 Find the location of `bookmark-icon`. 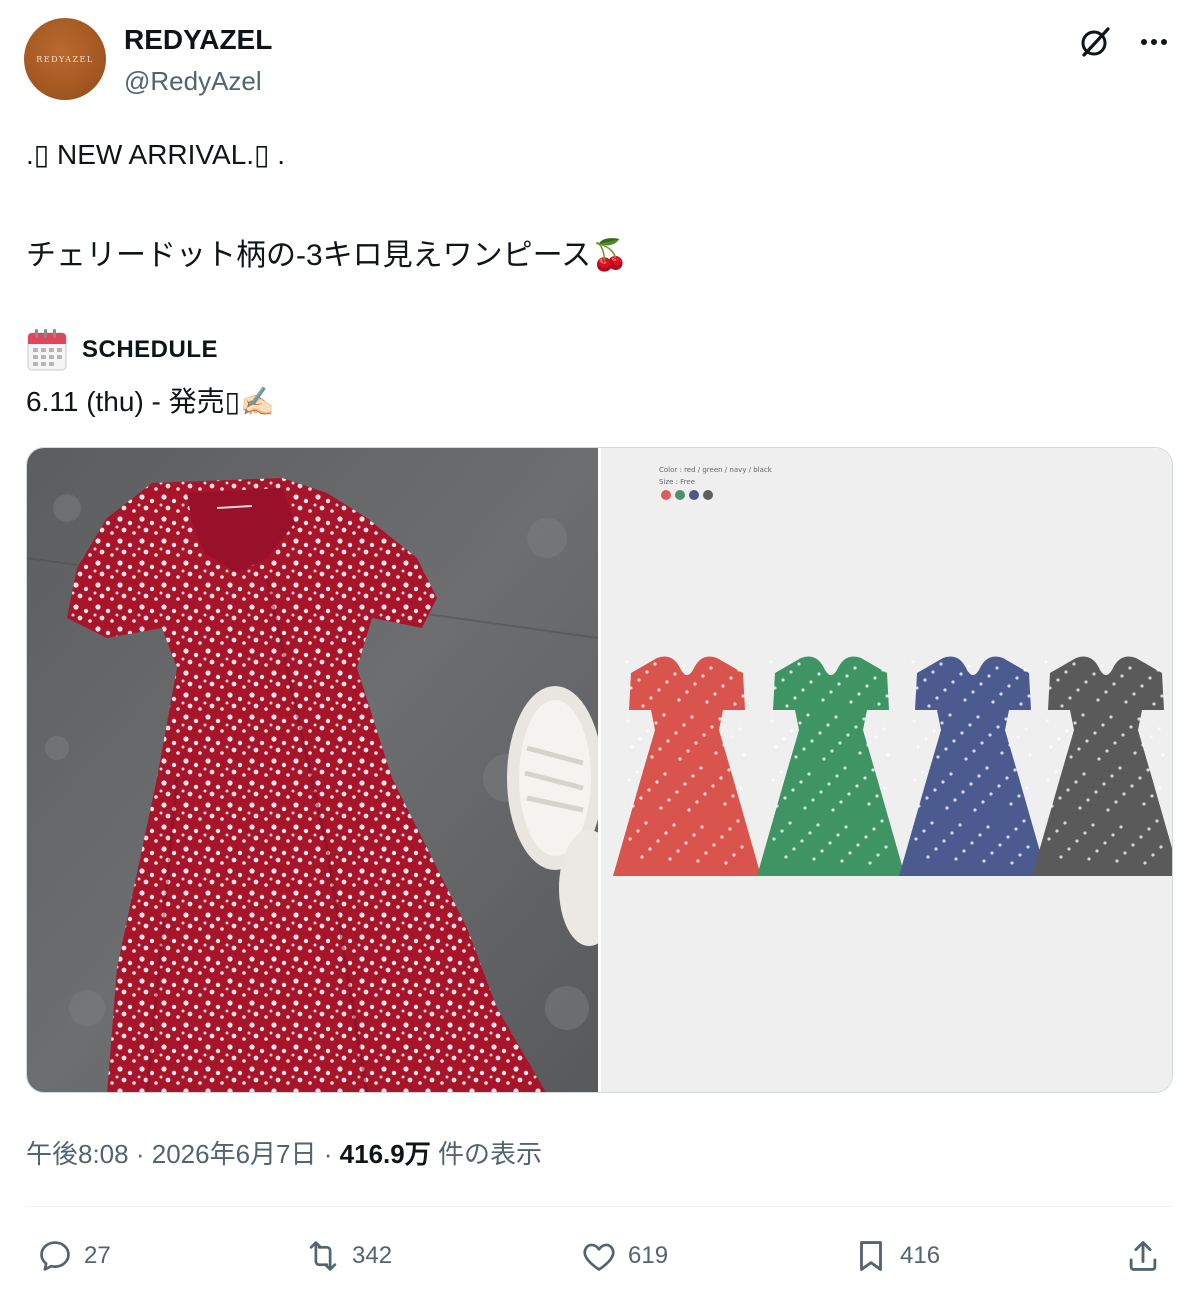

bookmark-icon is located at coordinates (871, 1256).